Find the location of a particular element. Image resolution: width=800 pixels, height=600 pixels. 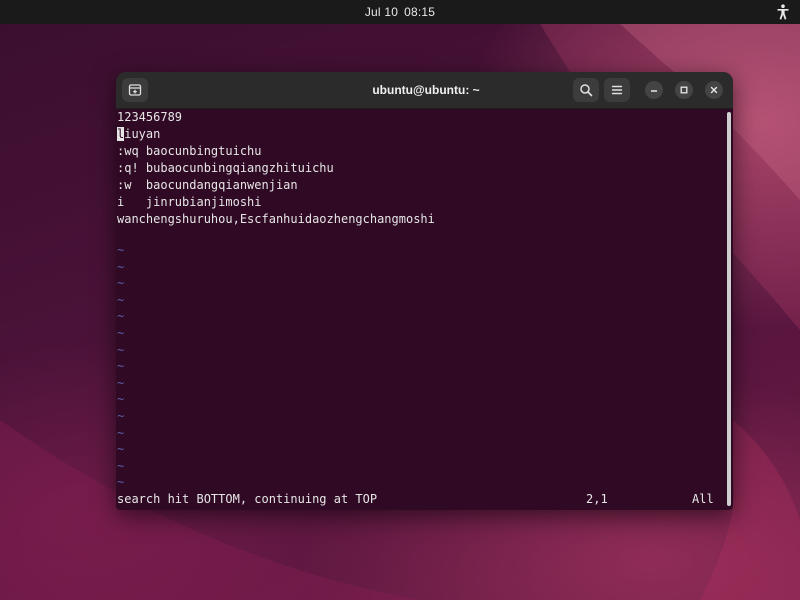

minimize-icon is located at coordinates (654, 91).